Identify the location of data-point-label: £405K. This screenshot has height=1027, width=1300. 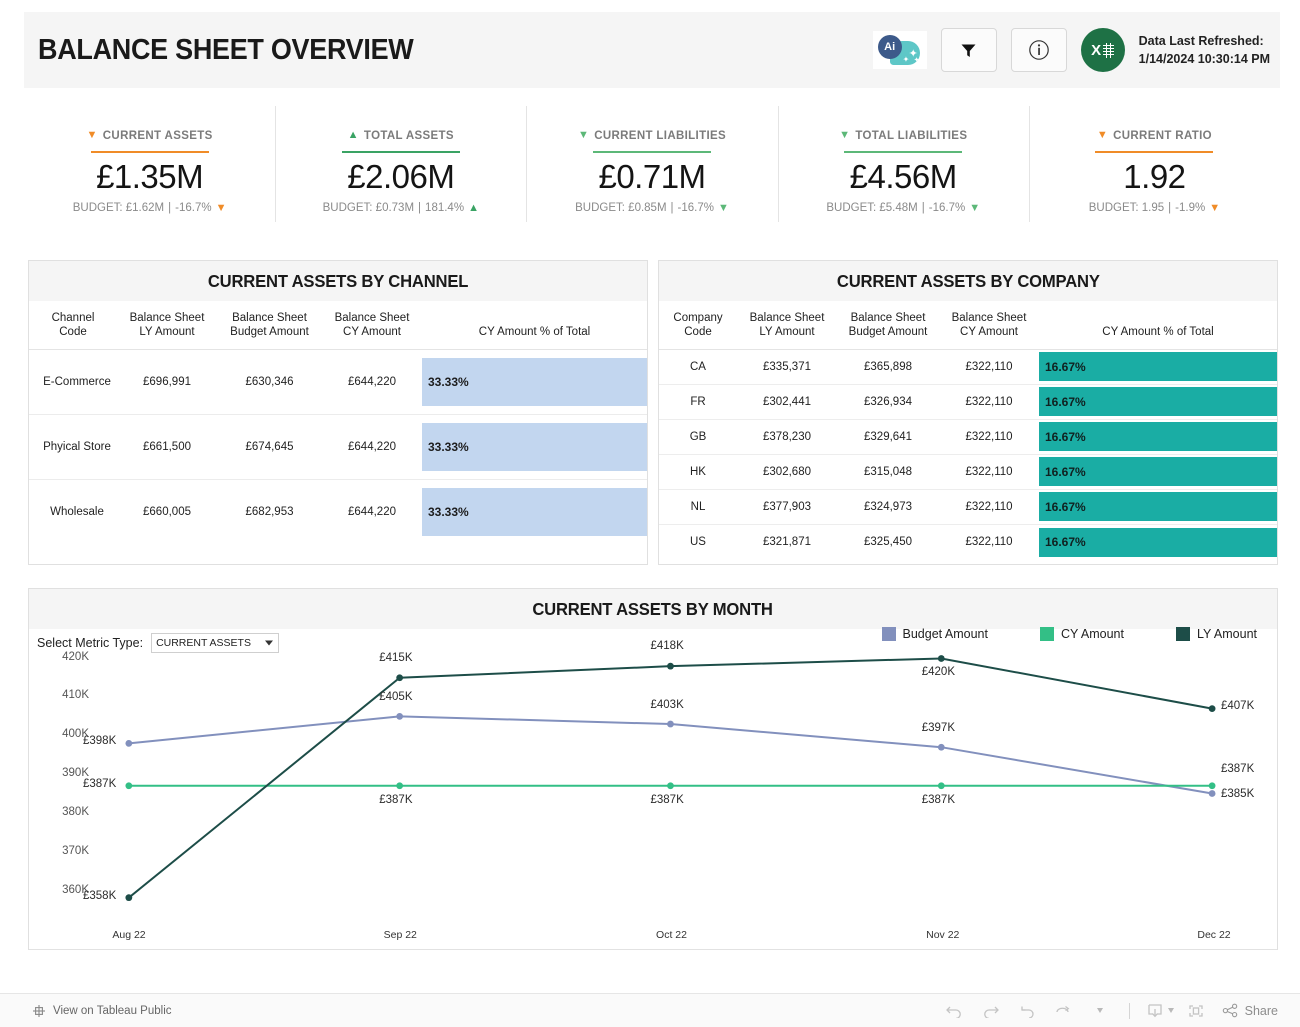
(396, 696).